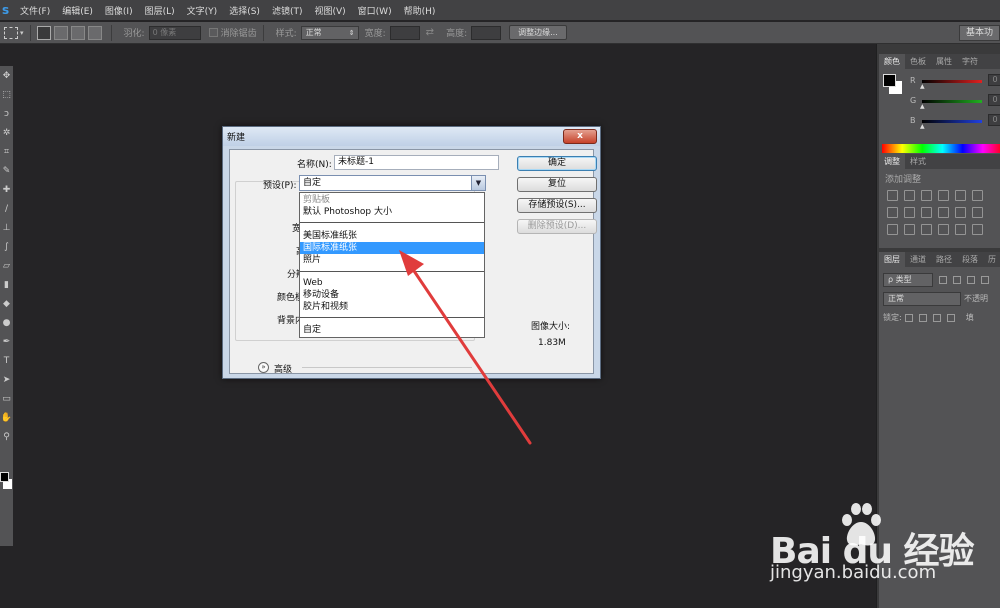 This screenshot has width=1000, height=608. What do you see at coordinates (263, 367) in the screenshot?
I see `advanced-toggle-icon: »` at bounding box center [263, 367].